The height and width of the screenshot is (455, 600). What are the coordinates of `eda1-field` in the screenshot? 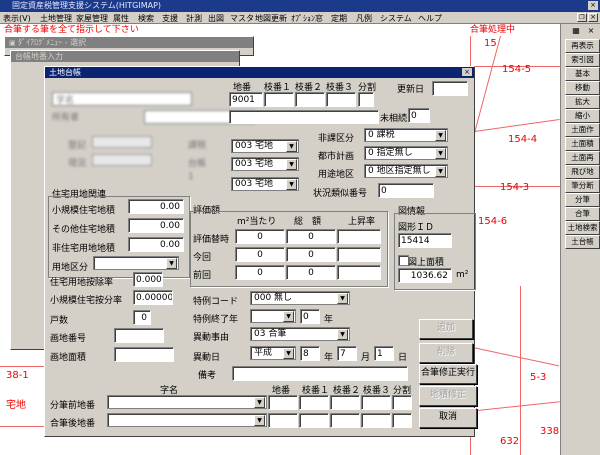 It's located at (279, 99).